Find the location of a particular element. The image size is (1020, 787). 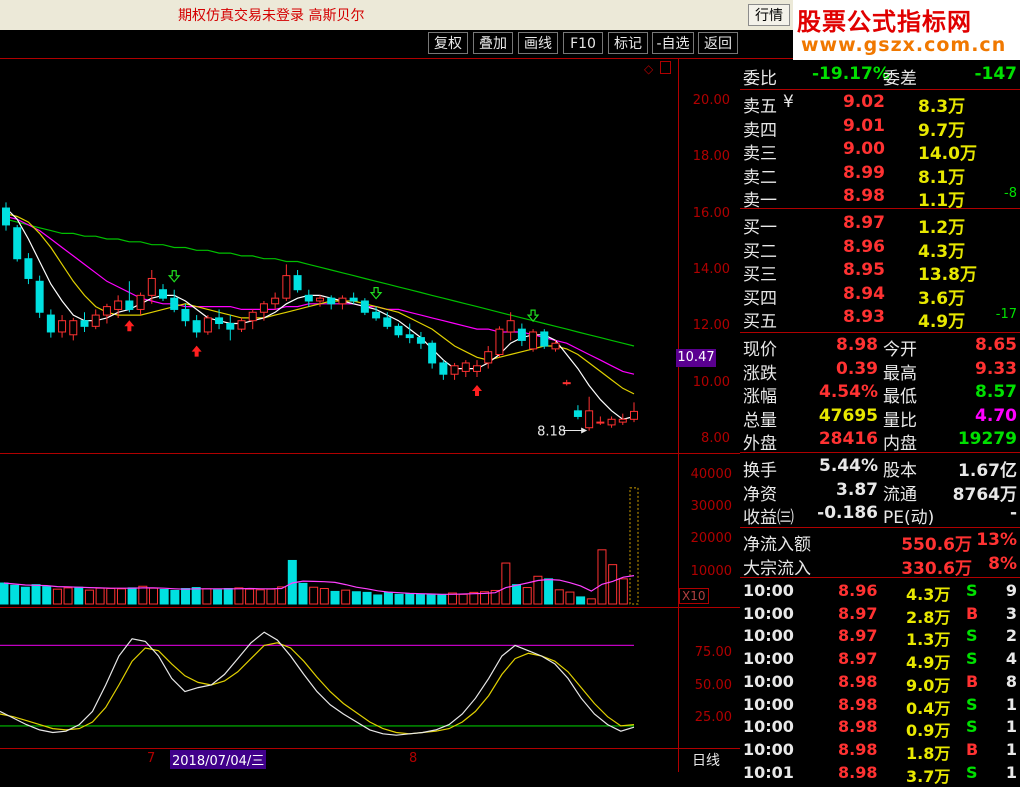

tick-row: 10:00 8.98 0.4万 S 1 is located at coordinates (880, 706).